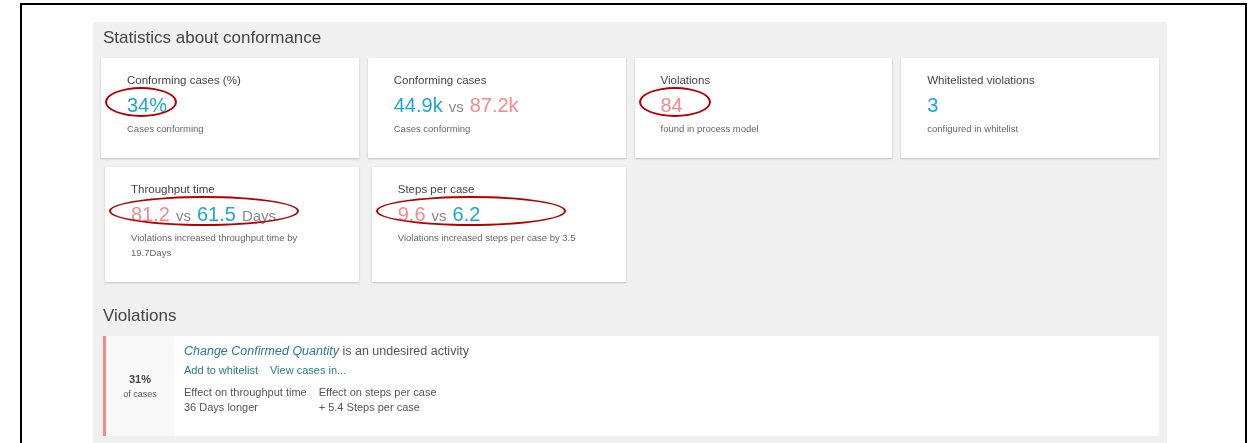 The image size is (1251, 443). What do you see at coordinates (147, 105) in the screenshot?
I see `metric-value: 34%` at bounding box center [147, 105].